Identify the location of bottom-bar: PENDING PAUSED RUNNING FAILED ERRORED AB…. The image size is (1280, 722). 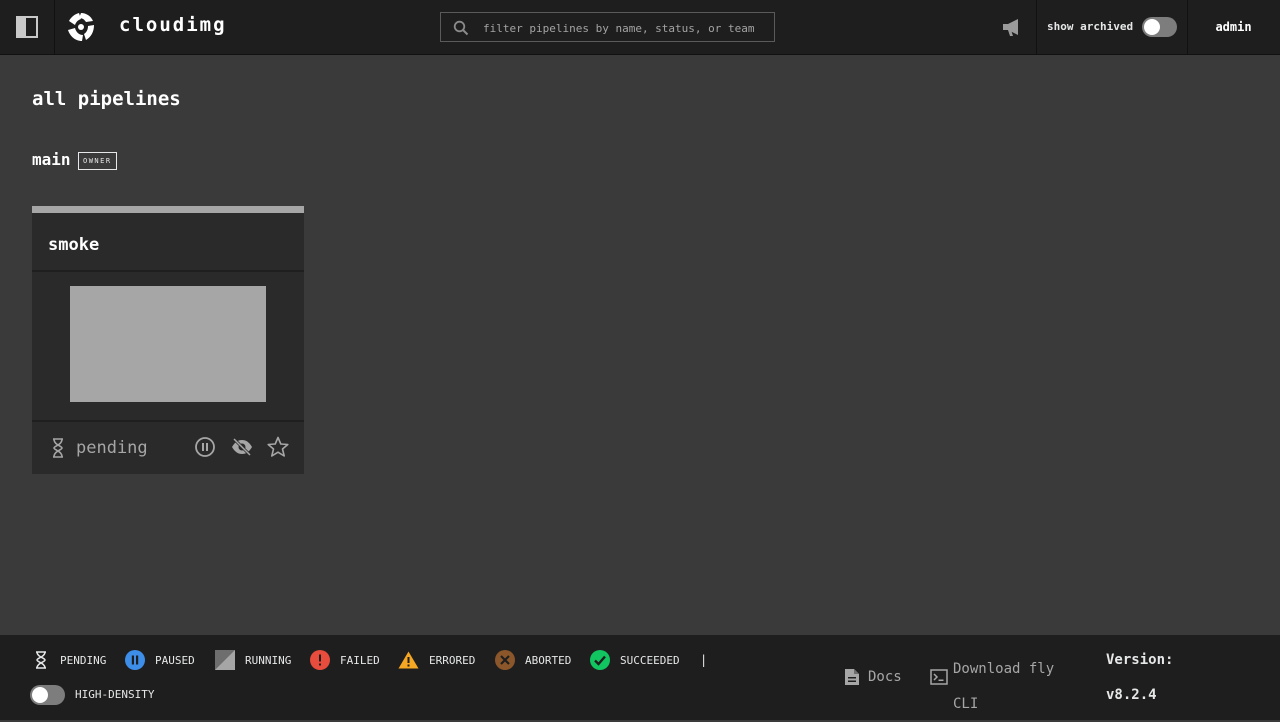
(640, 677).